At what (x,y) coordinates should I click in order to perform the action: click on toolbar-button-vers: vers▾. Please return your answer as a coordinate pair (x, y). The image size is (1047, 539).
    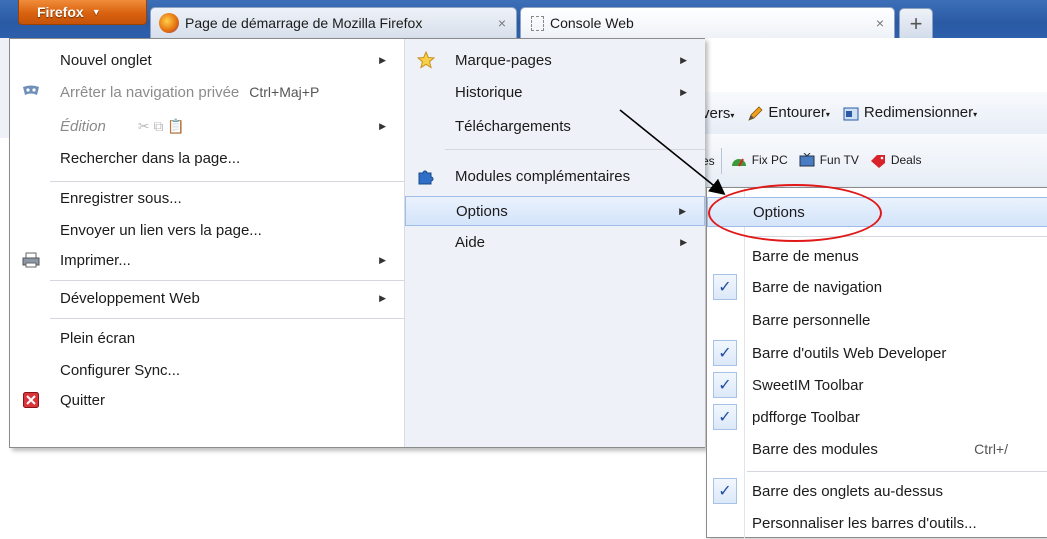
    Looking at the image, I should click on (718, 113).